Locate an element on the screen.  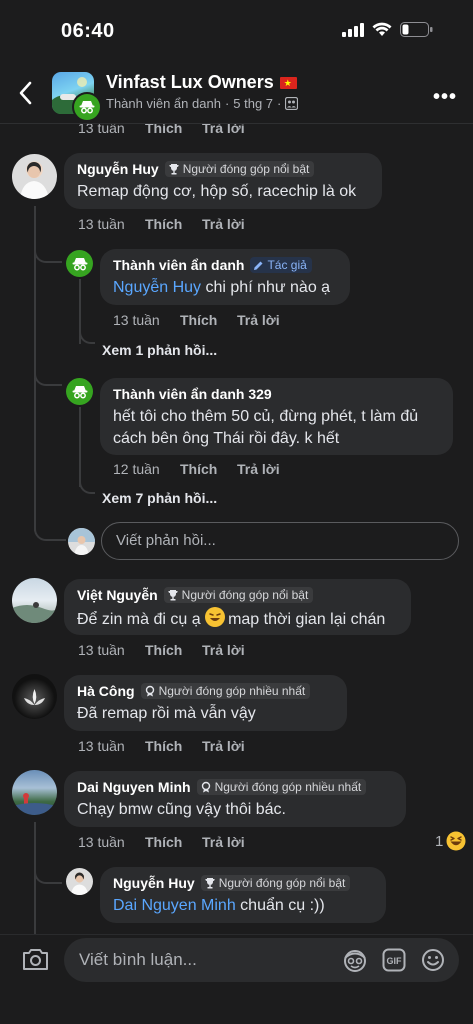
svg-text: GIF is located at coordinates (395, 961).